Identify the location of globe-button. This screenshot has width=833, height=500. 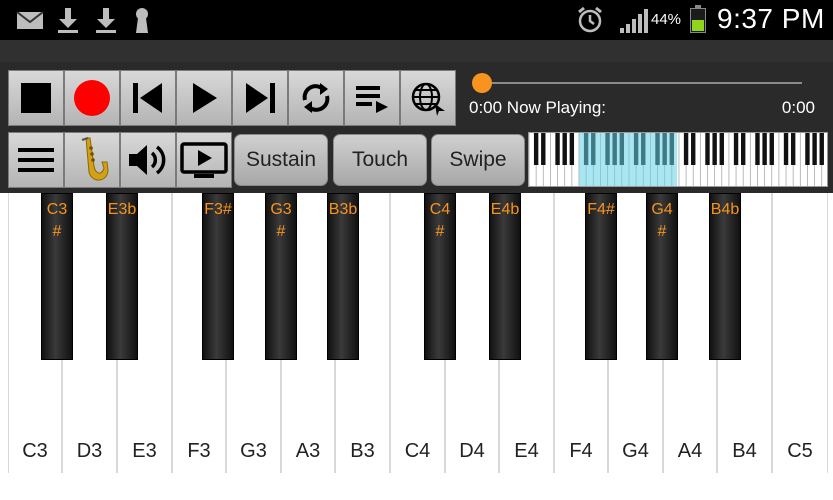
(428, 98).